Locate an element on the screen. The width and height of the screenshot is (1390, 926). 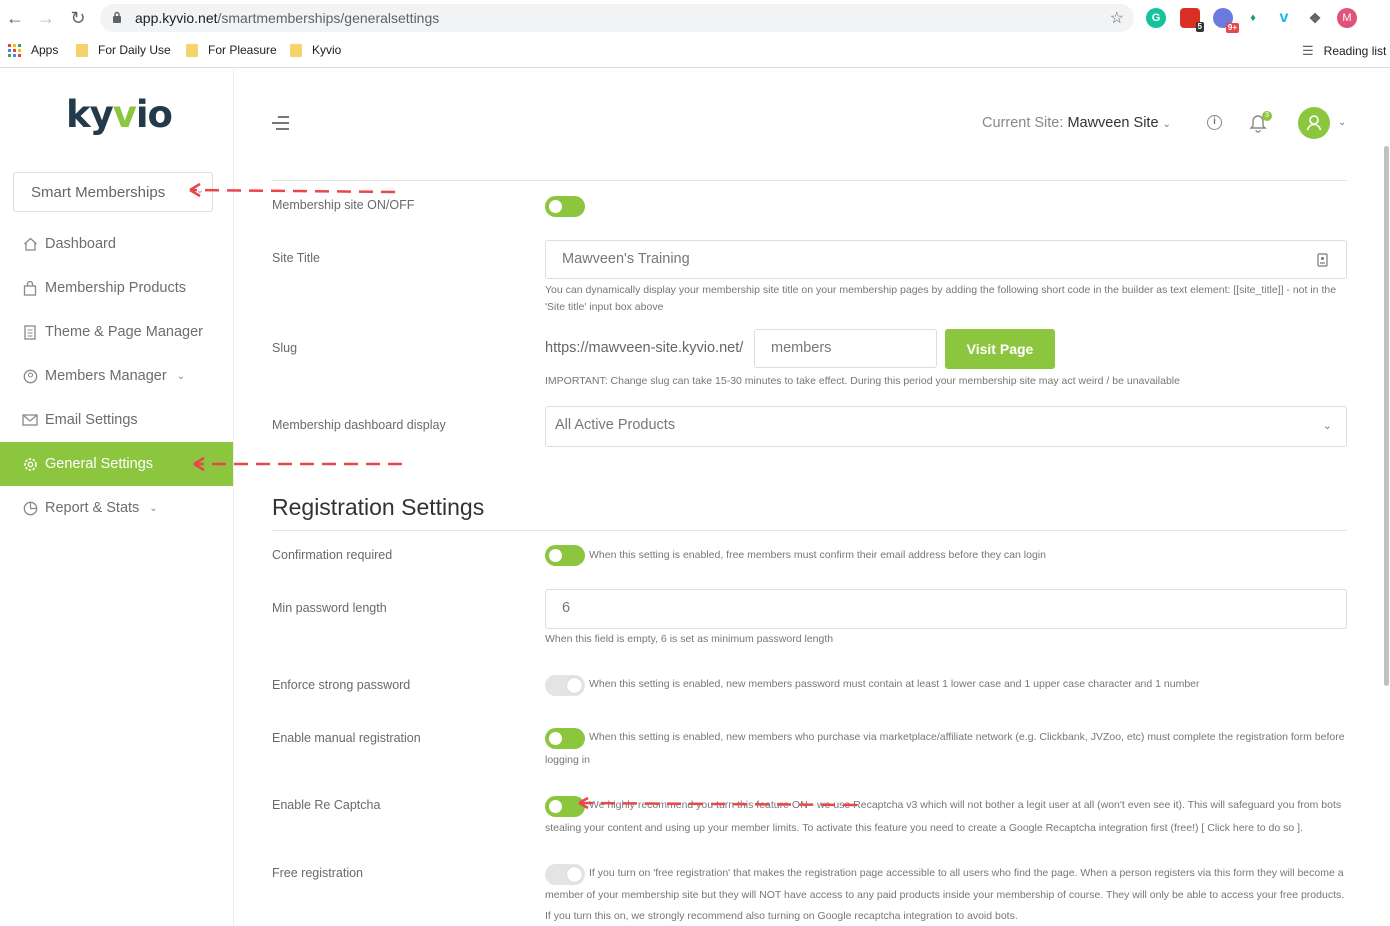
mail-icon is located at coordinates (30, 420).